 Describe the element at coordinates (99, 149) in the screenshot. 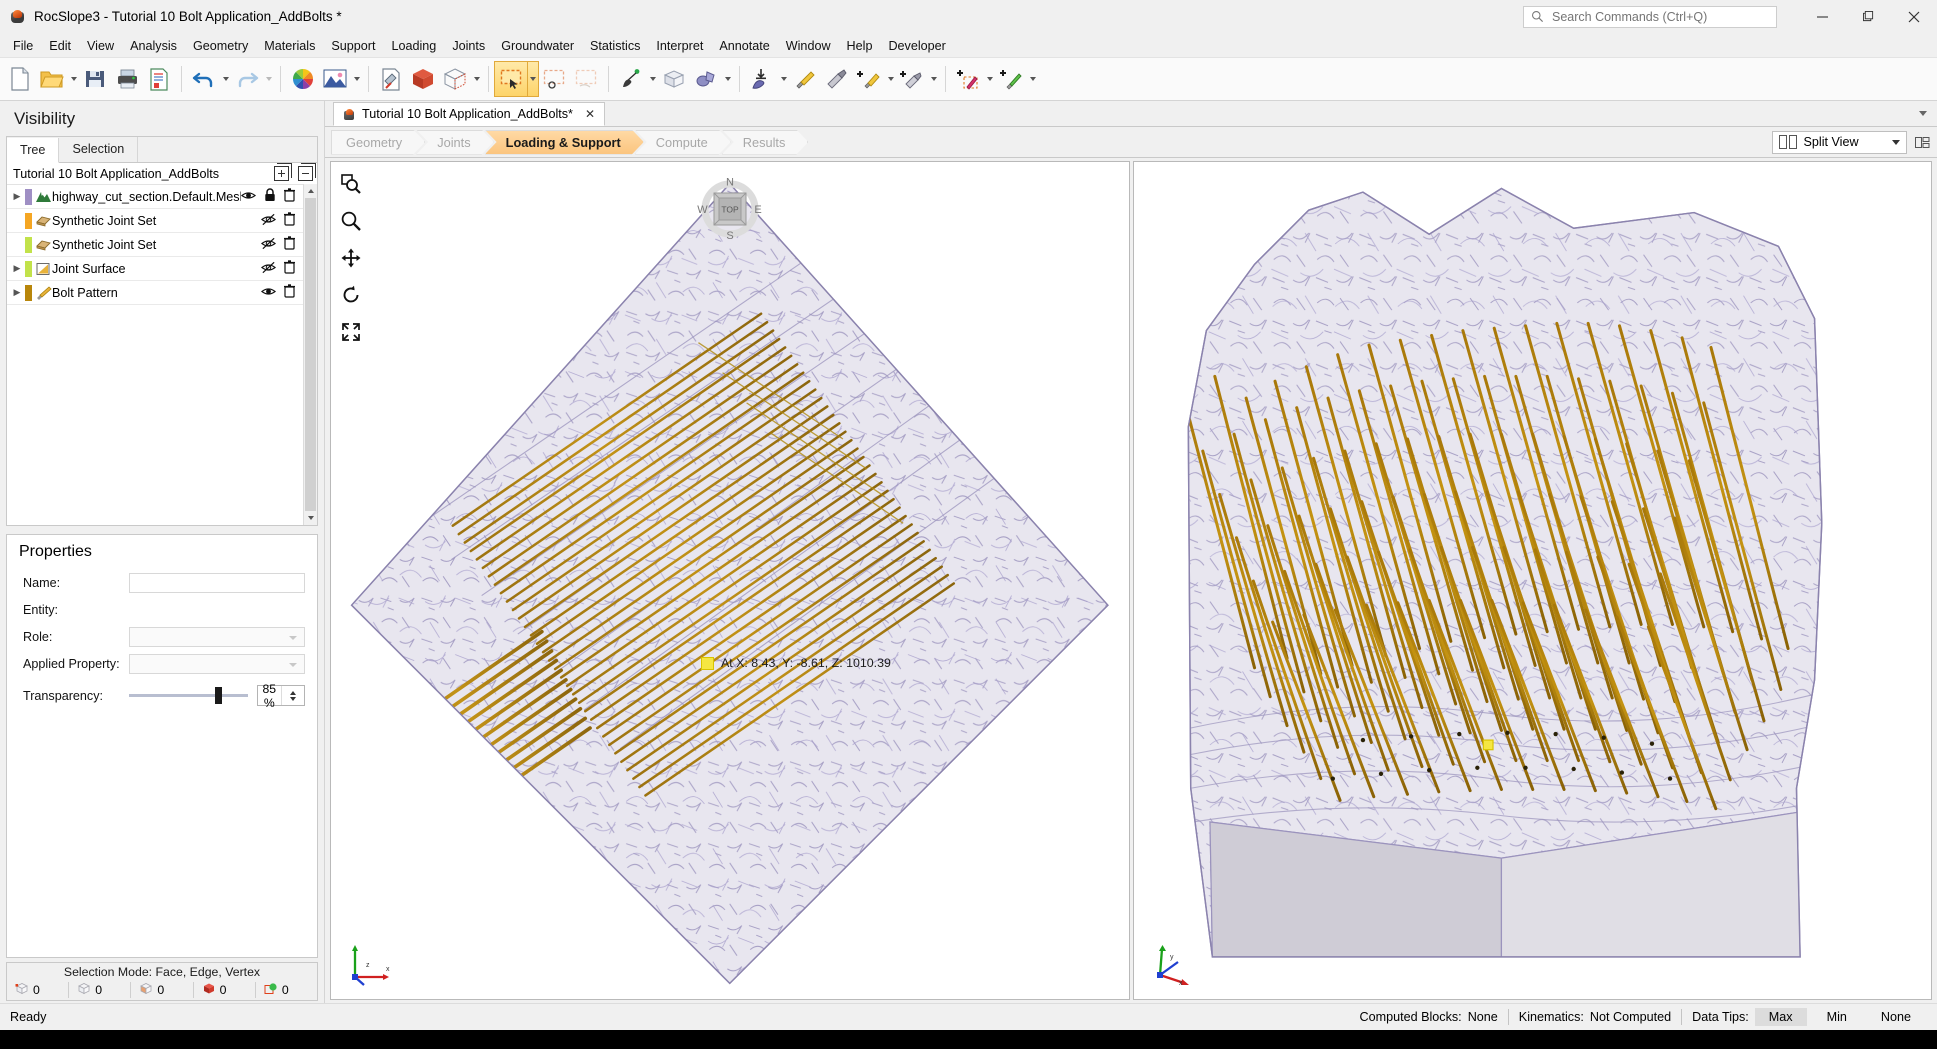

I see `tab-selection: Selection` at that location.